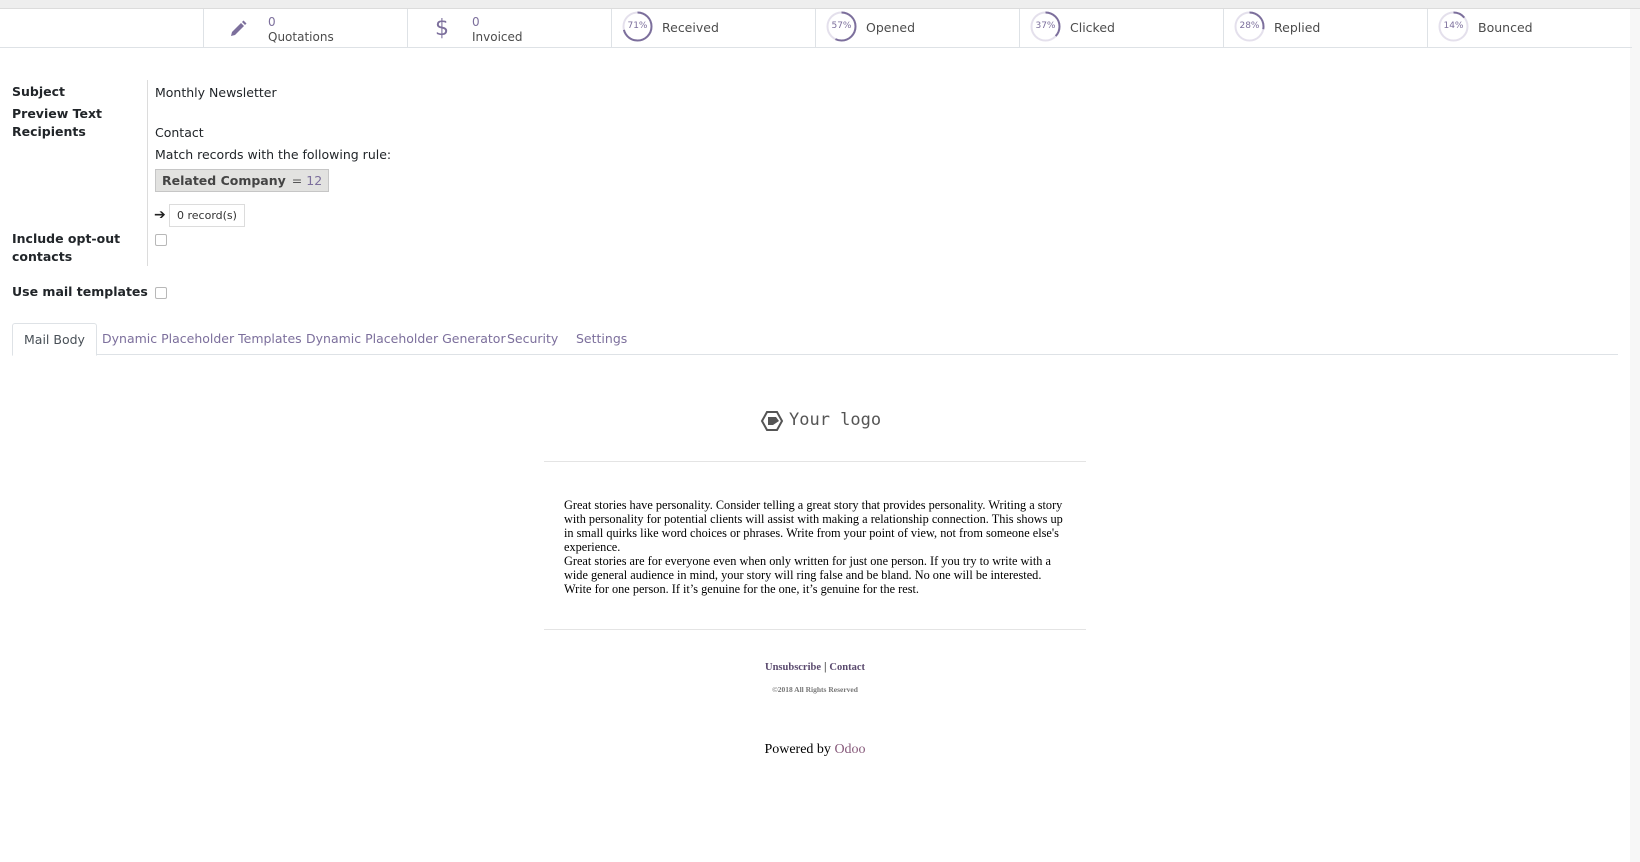  What do you see at coordinates (835, 420) in the screenshot?
I see `logo-text: Your logo` at bounding box center [835, 420].